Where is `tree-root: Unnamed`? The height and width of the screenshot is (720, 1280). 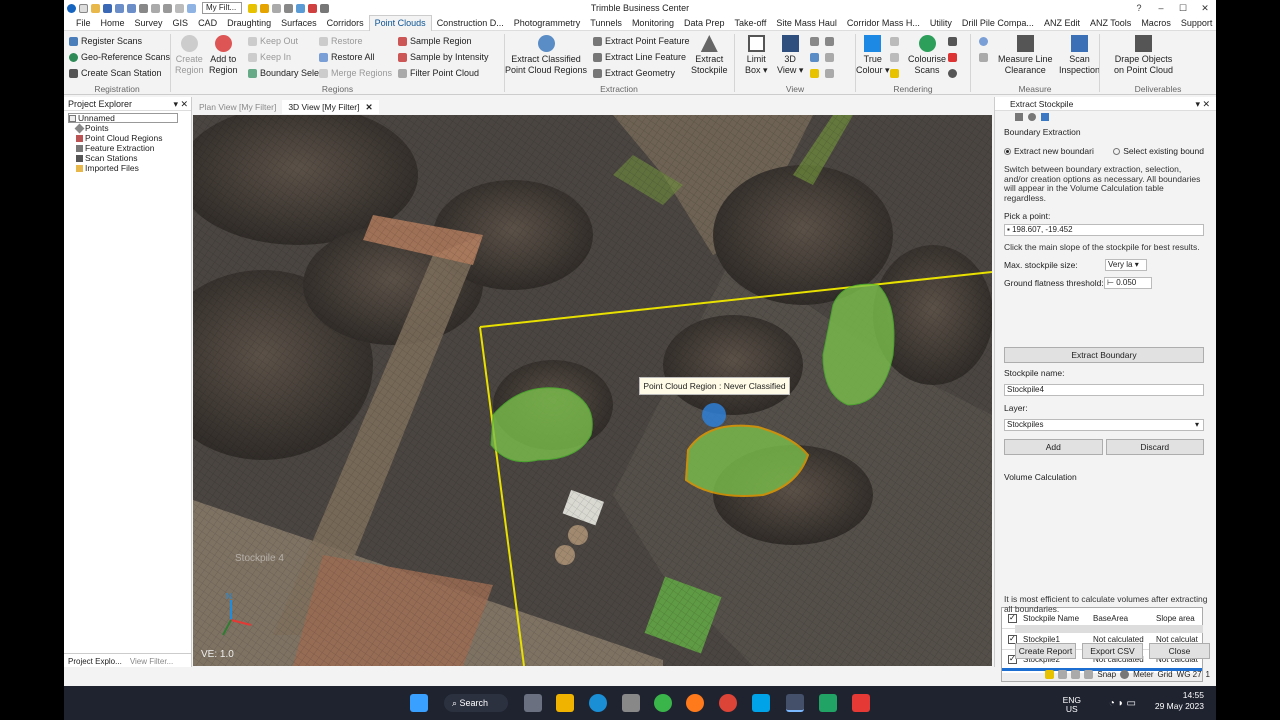
tree-root: Unnamed is located at coordinates (123, 118).